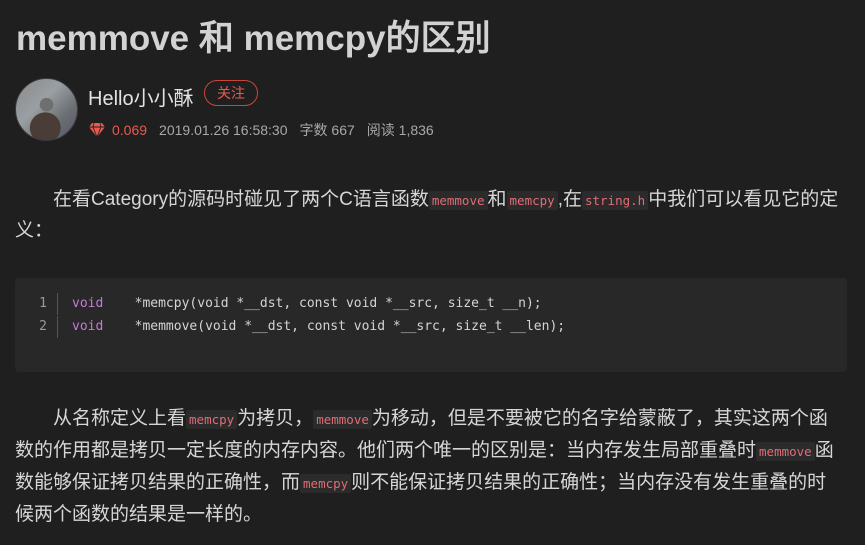 The image size is (865, 545). Describe the element at coordinates (231, 93) in the screenshot. I see `follow-button: 关注` at that location.